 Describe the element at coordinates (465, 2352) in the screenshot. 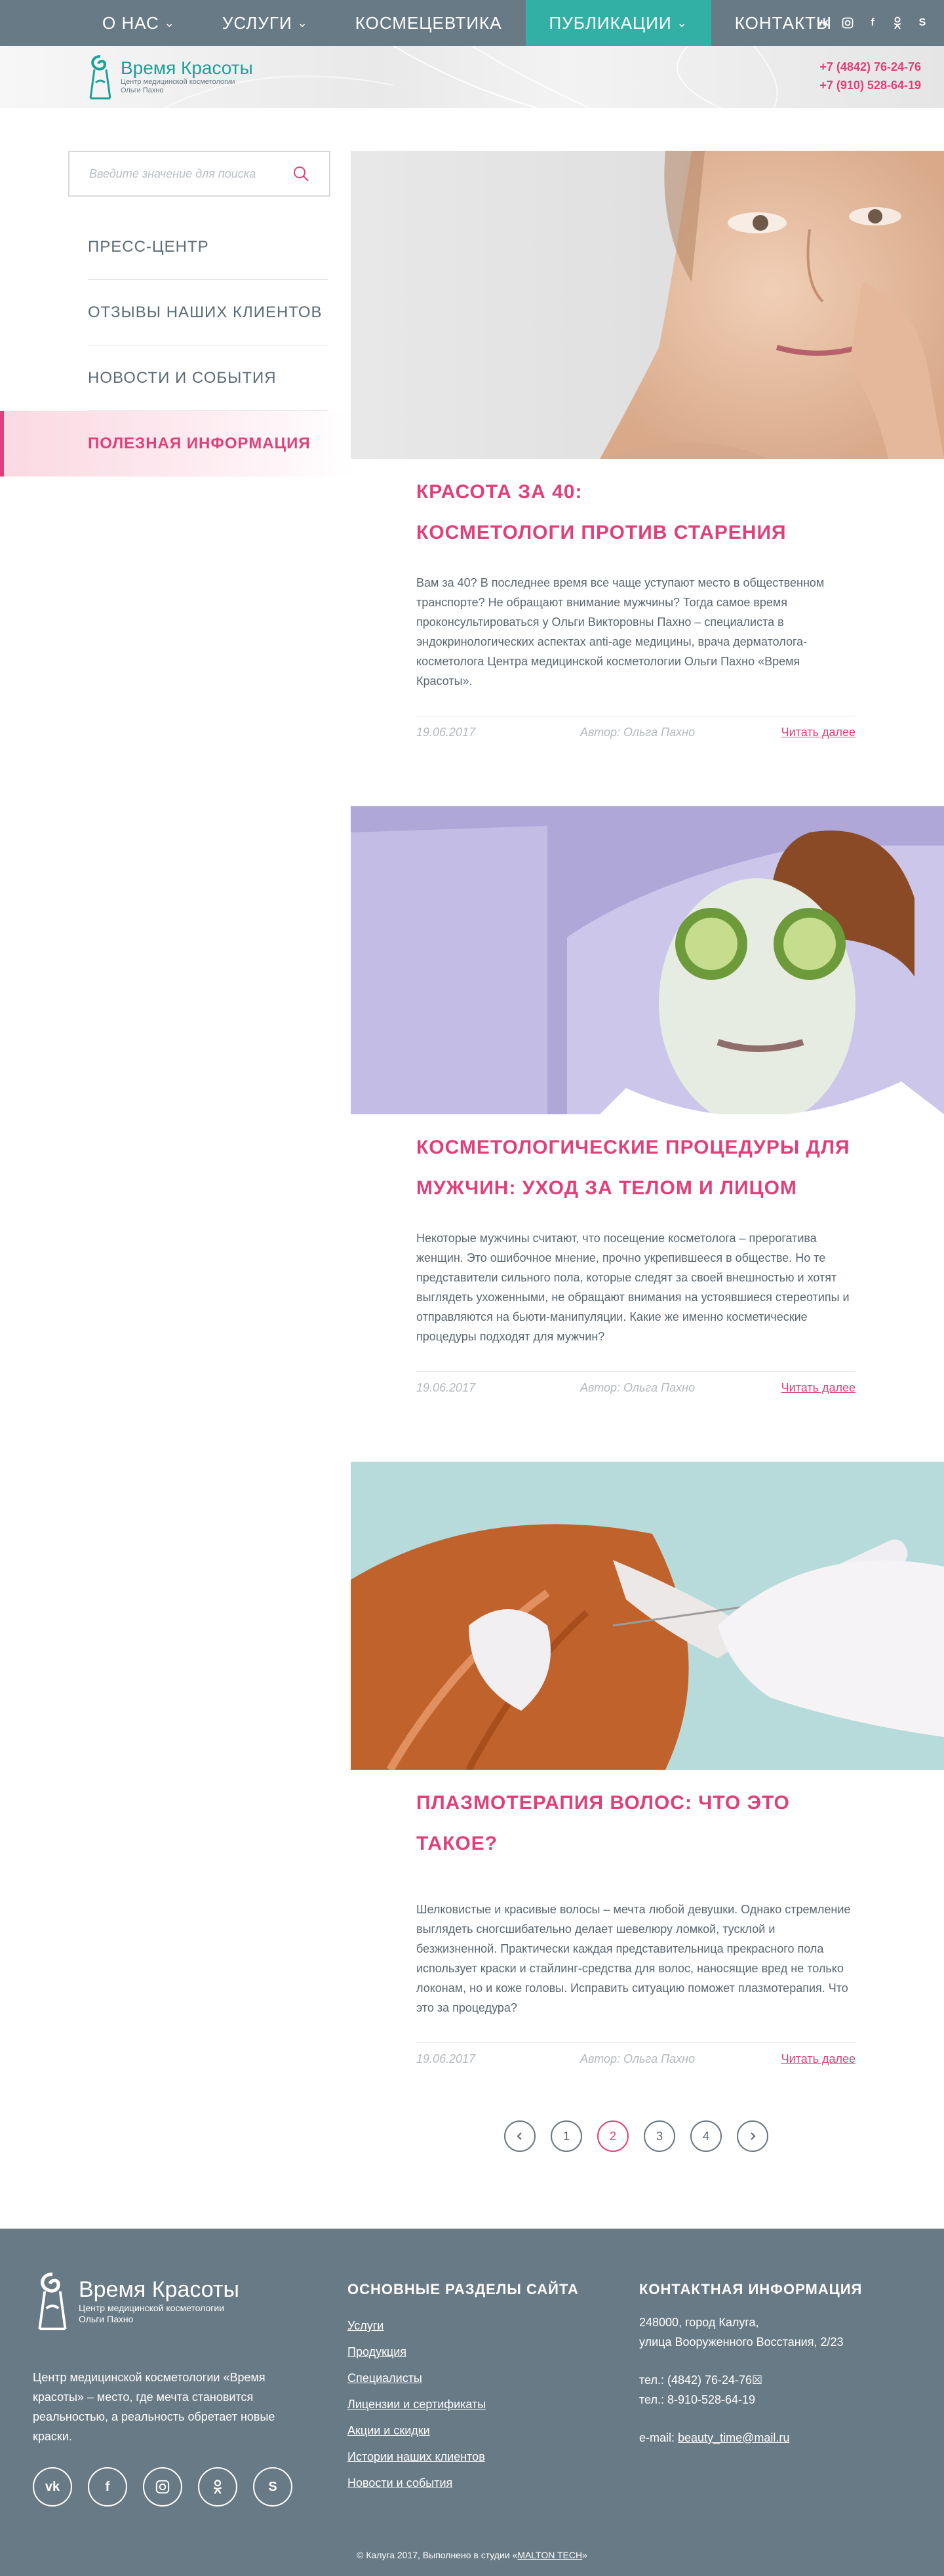

I see `footer-link-products: Продукция` at that location.